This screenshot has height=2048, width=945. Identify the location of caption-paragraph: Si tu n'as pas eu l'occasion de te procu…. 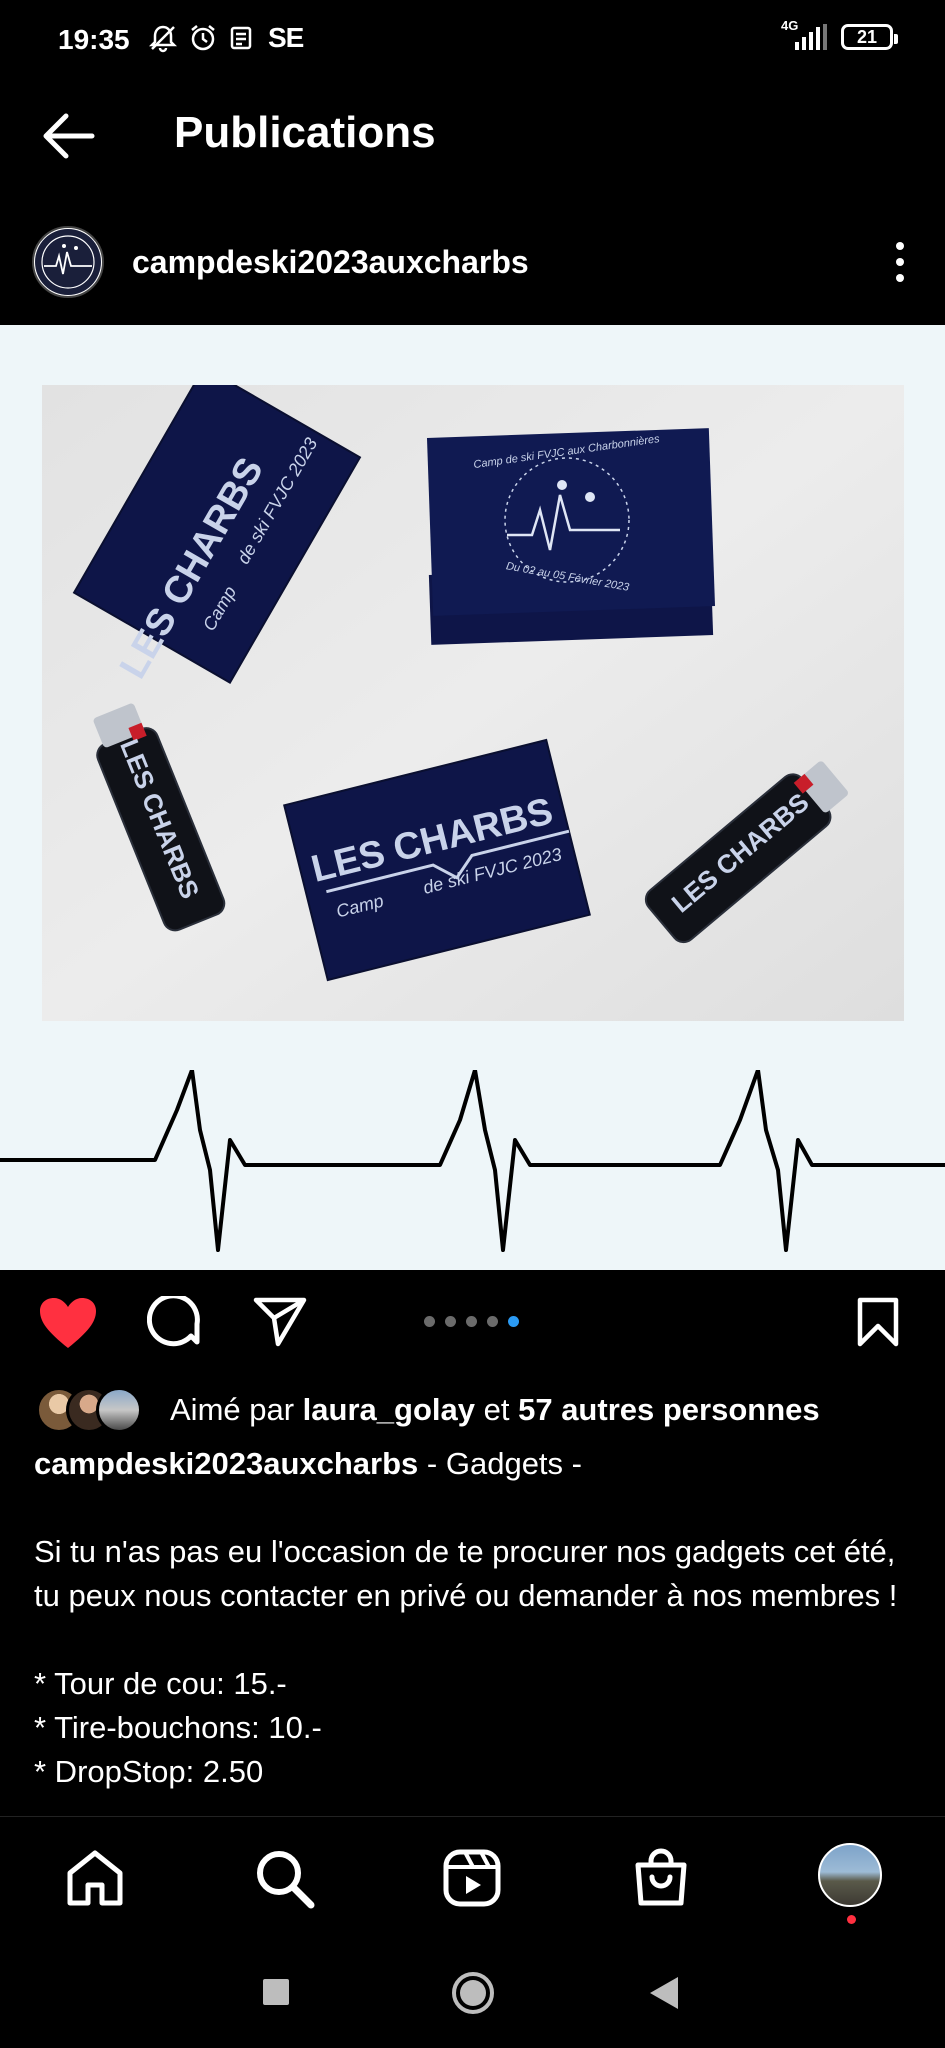
(466, 1573).